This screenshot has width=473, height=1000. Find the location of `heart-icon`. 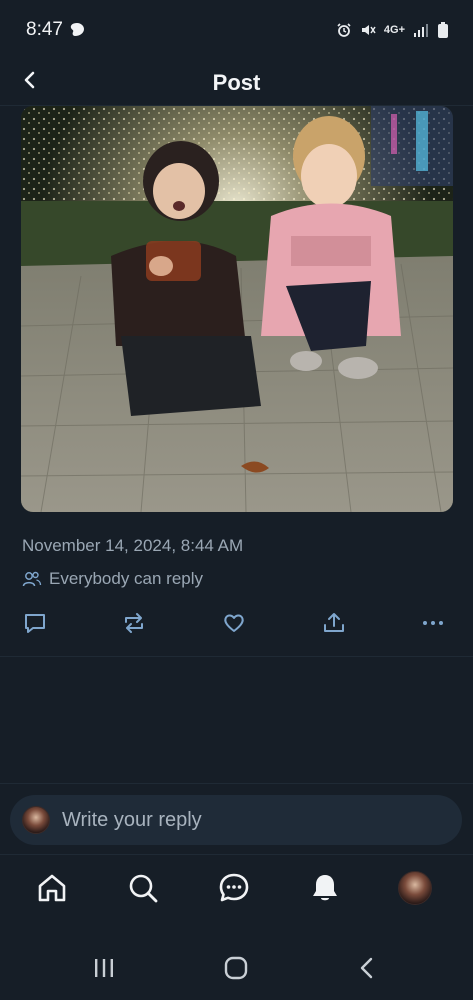

heart-icon is located at coordinates (234, 623).